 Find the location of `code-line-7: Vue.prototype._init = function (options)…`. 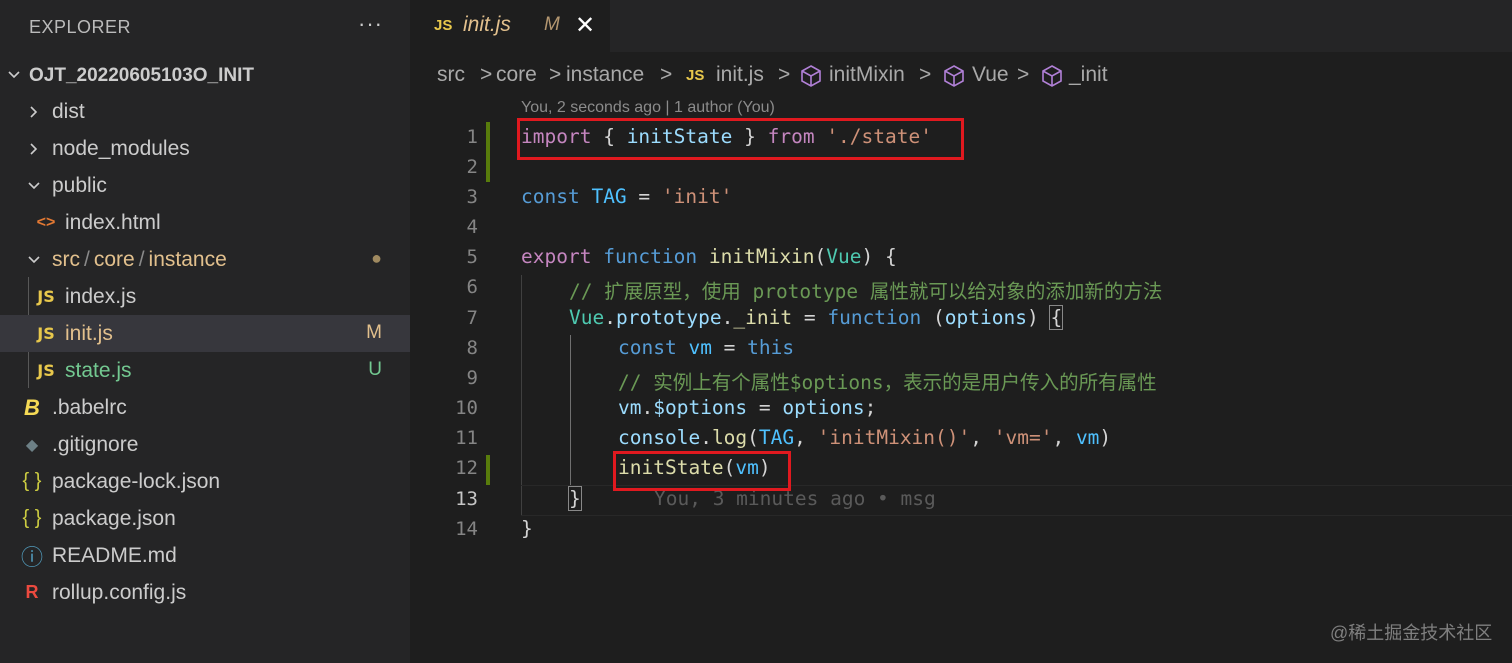

code-line-7: Vue.prototype._init = function (options)… is located at coordinates (816, 317).